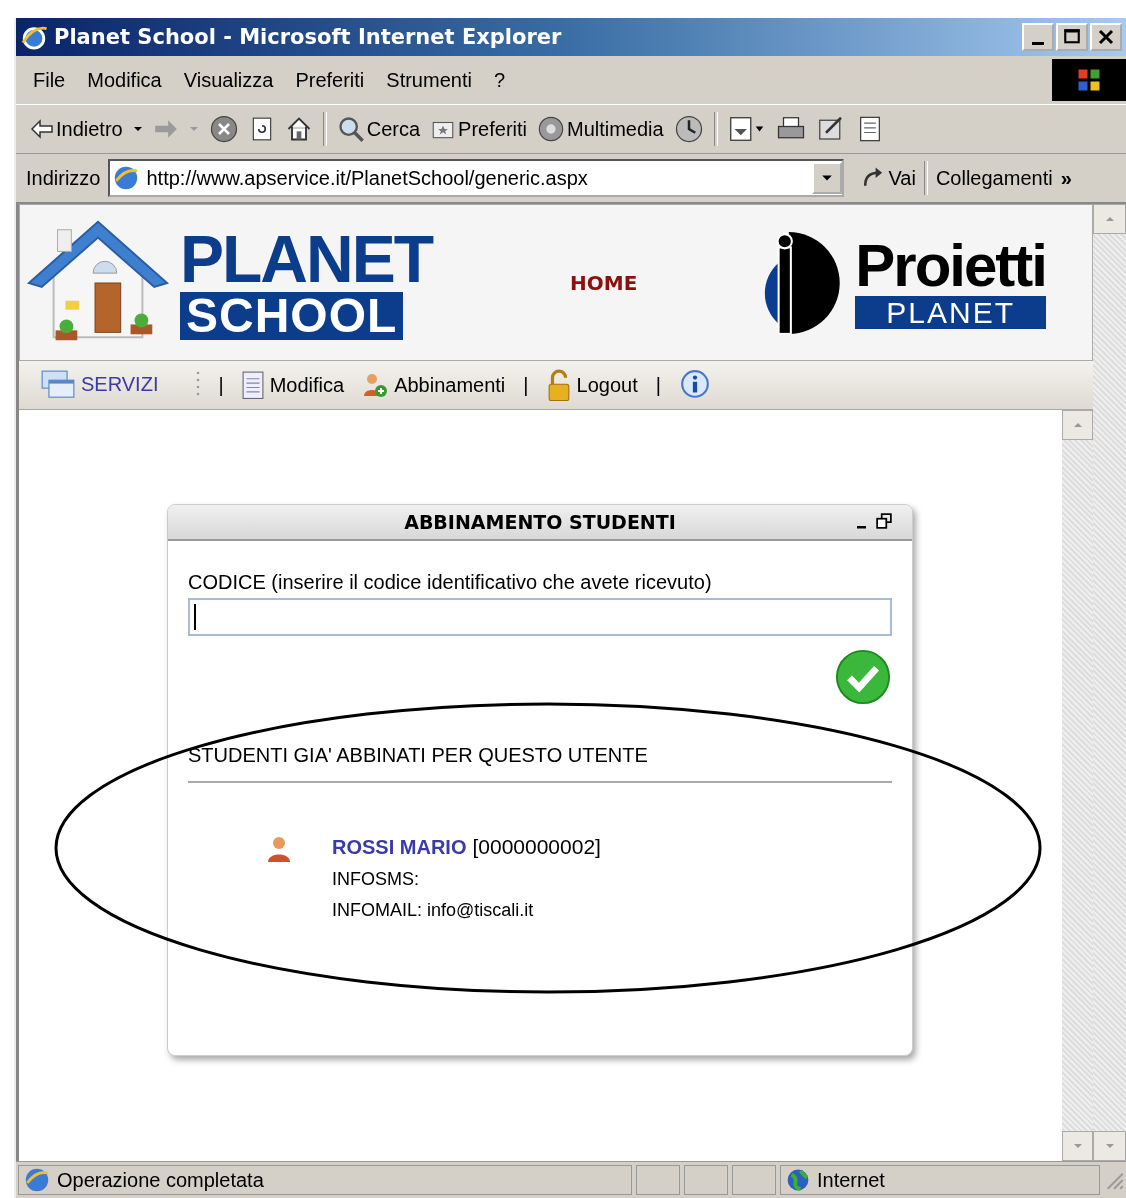 This screenshot has width=1126, height=1198. What do you see at coordinates (994, 178) in the screenshot?
I see `links-label: Collegamenti` at bounding box center [994, 178].